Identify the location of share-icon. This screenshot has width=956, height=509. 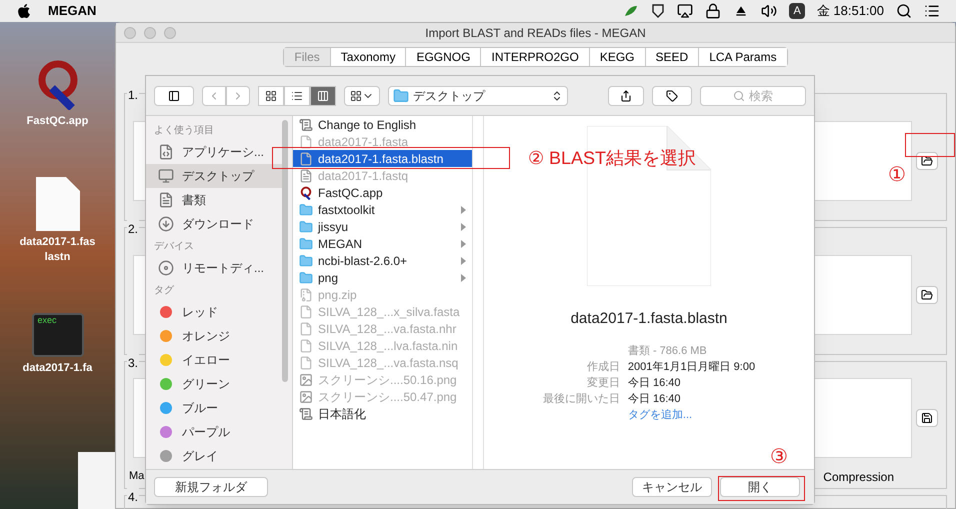
(626, 96).